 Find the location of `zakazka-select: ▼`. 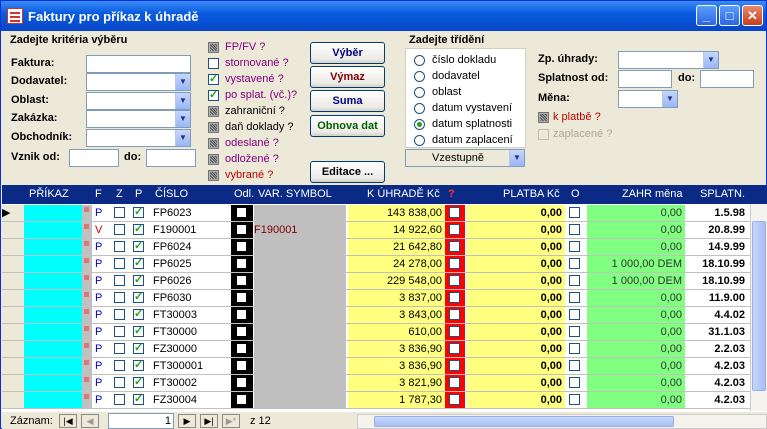

zakazka-select: ▼ is located at coordinates (138, 119).